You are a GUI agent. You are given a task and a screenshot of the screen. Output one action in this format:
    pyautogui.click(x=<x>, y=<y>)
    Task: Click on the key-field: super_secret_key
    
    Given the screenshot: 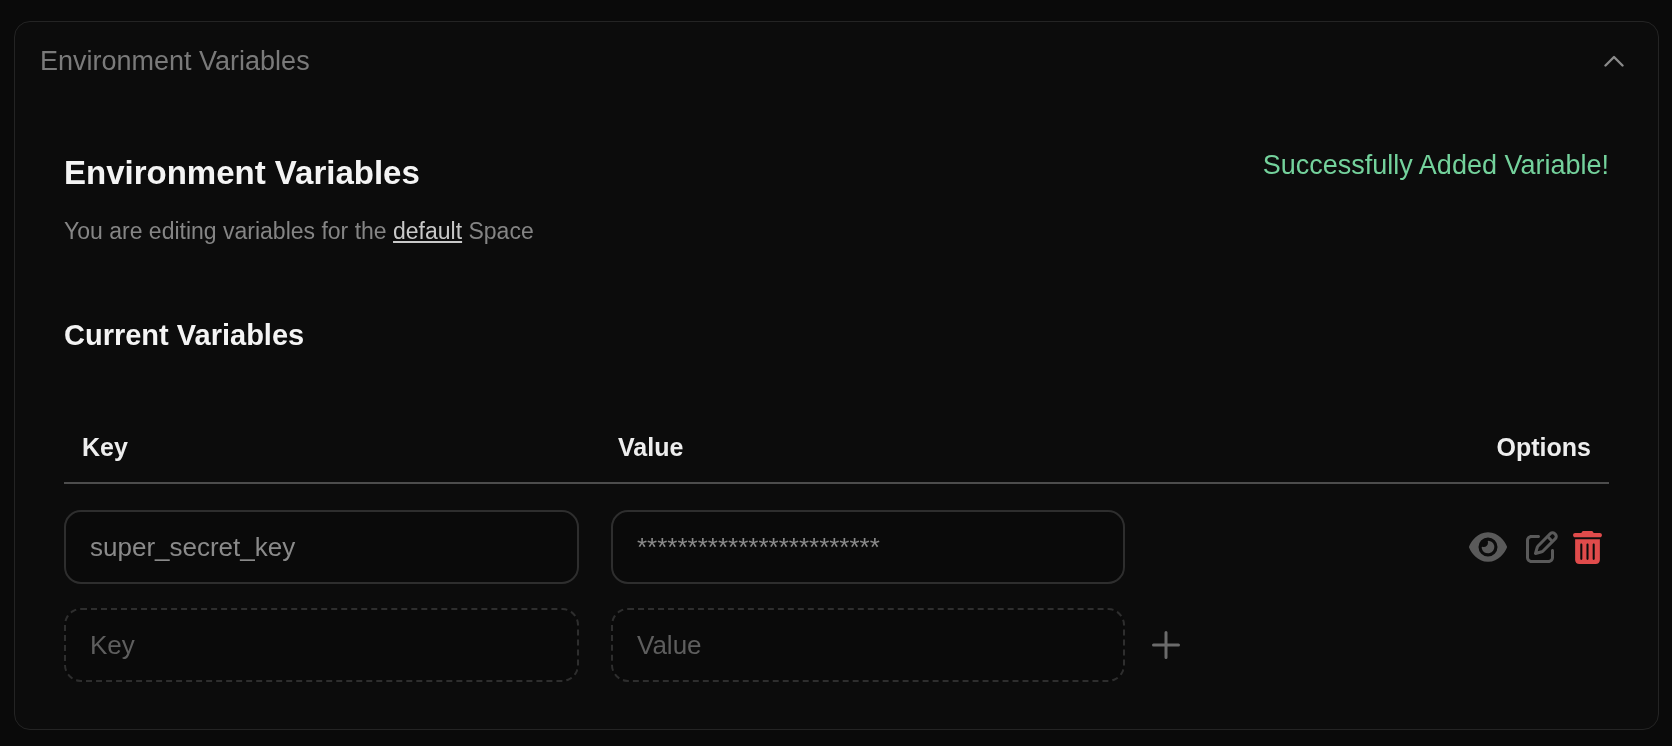 What is the action you would take?
    pyautogui.click(x=321, y=547)
    